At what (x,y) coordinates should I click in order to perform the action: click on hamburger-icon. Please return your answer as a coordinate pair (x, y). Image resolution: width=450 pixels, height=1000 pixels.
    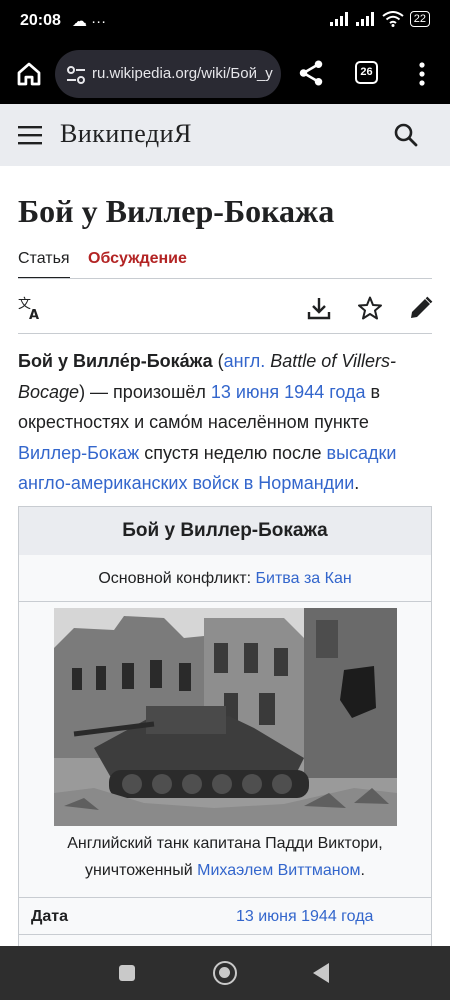
    Looking at the image, I should click on (30, 135).